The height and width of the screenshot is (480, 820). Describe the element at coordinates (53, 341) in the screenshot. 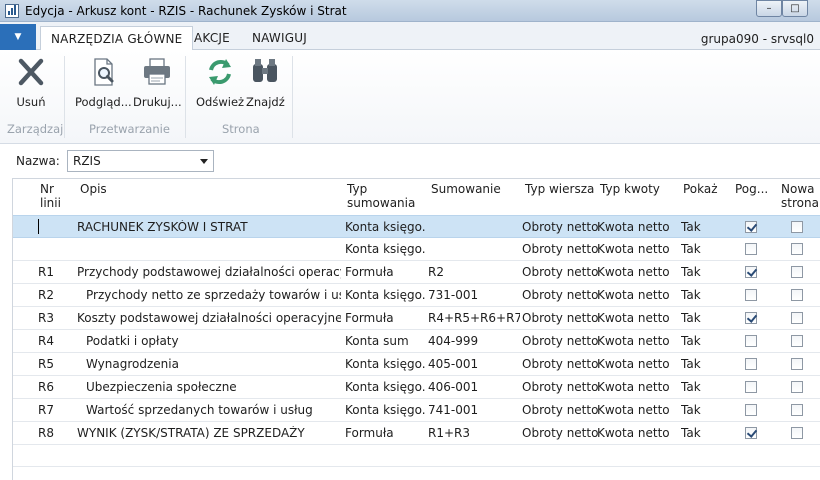

I see `line-no-cell: R4` at that location.